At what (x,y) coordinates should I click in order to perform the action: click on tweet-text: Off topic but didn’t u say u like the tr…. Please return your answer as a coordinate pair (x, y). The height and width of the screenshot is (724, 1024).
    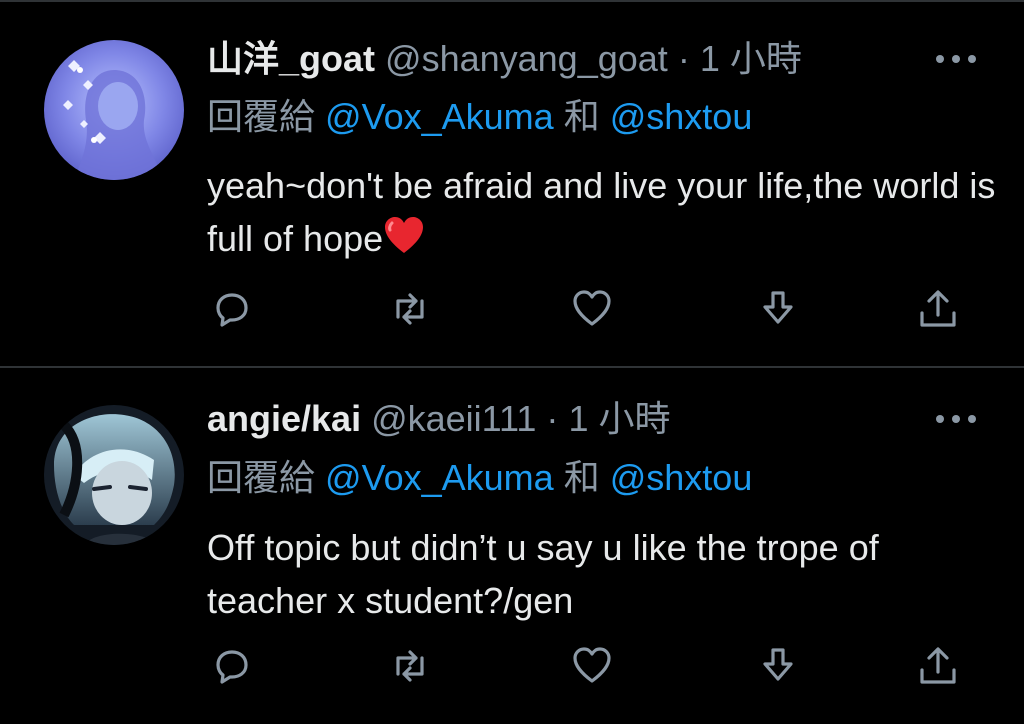
    Looking at the image, I should click on (602, 574).